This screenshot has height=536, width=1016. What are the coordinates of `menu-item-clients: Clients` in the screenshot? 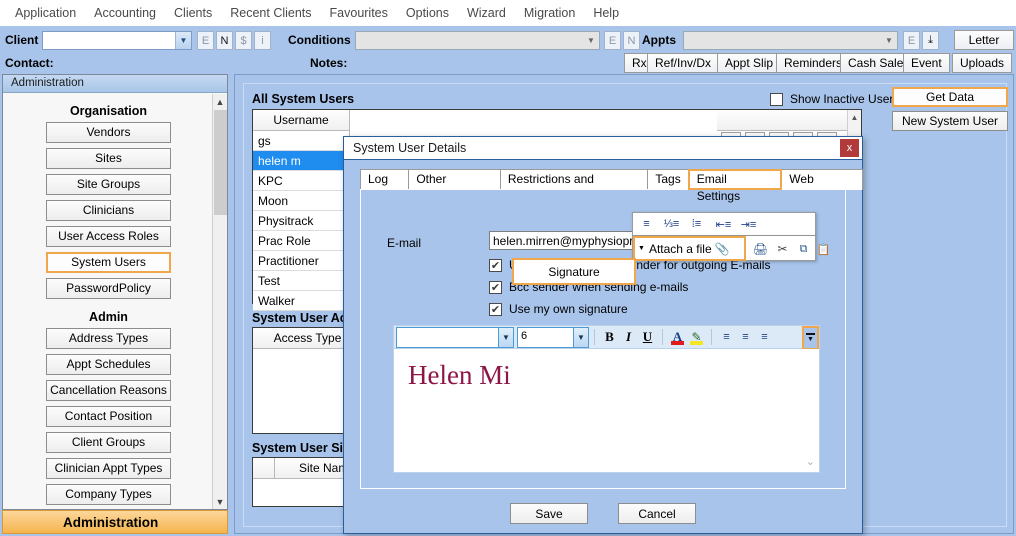 It's located at (193, 13).